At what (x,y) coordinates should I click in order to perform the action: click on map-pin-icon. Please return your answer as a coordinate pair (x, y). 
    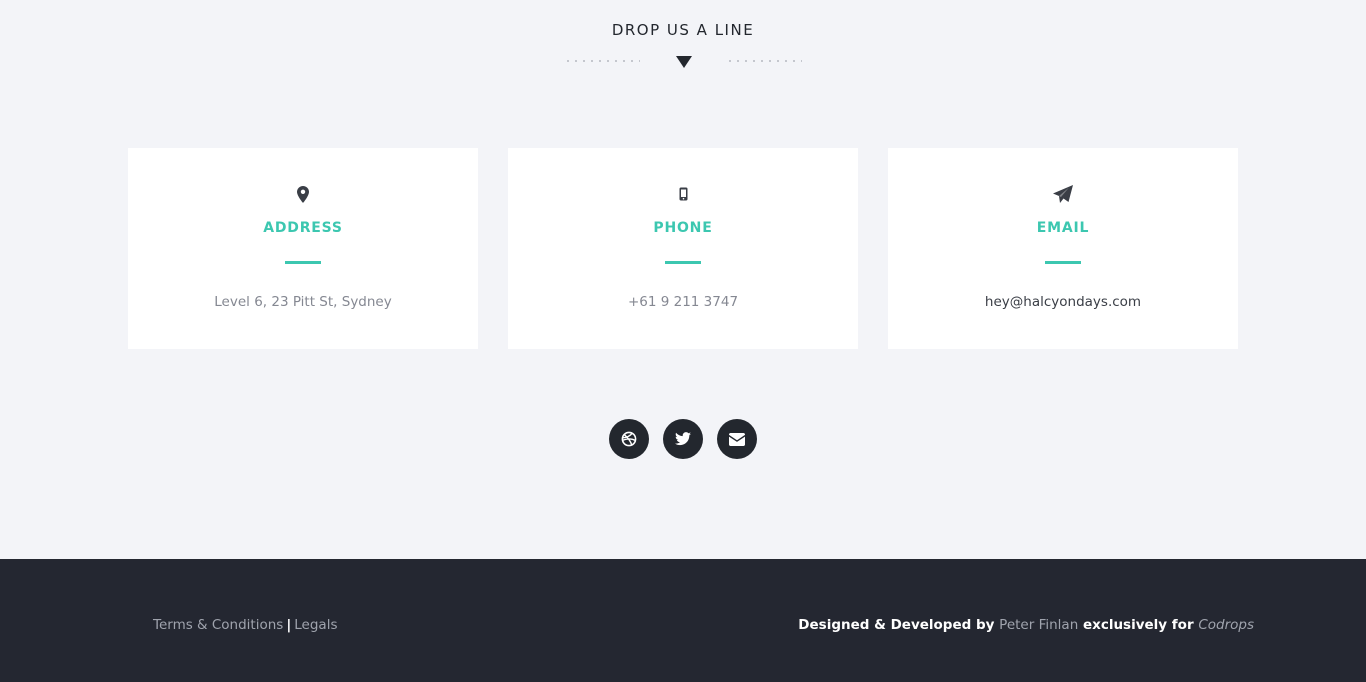
    Looking at the image, I should click on (303, 194).